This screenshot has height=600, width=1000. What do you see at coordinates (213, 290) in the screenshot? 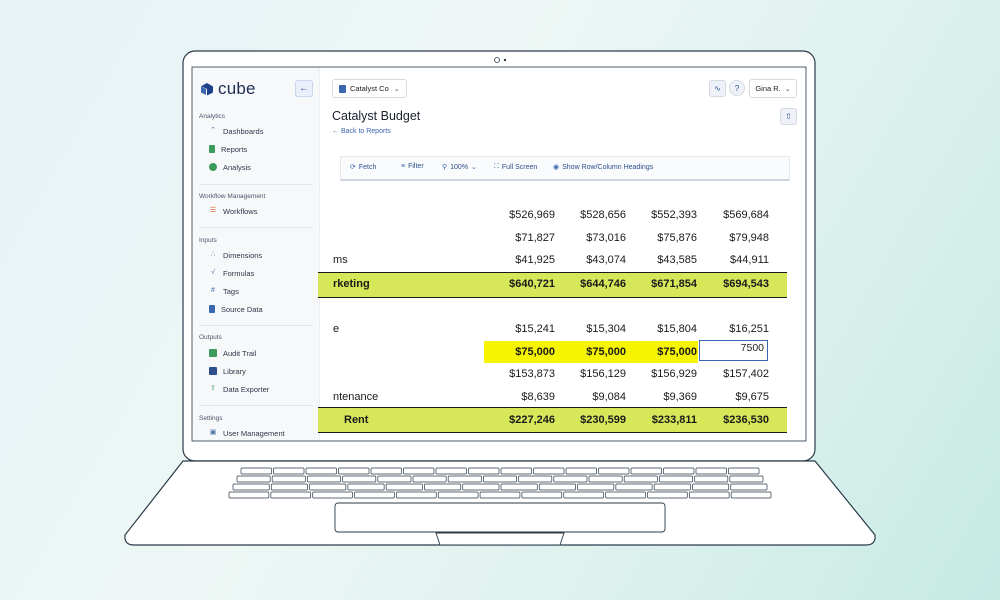
I see `hash-icon: #` at bounding box center [213, 290].